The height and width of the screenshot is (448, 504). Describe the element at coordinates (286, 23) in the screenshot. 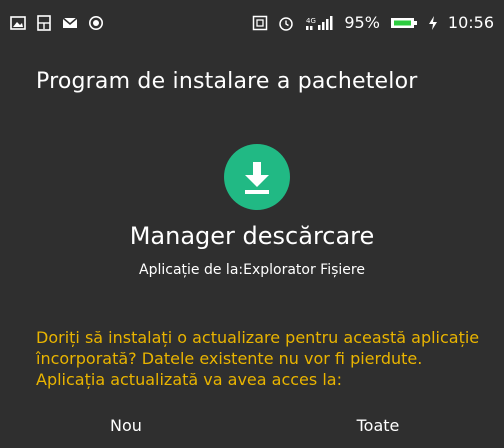

I see `alarm-icon` at that location.